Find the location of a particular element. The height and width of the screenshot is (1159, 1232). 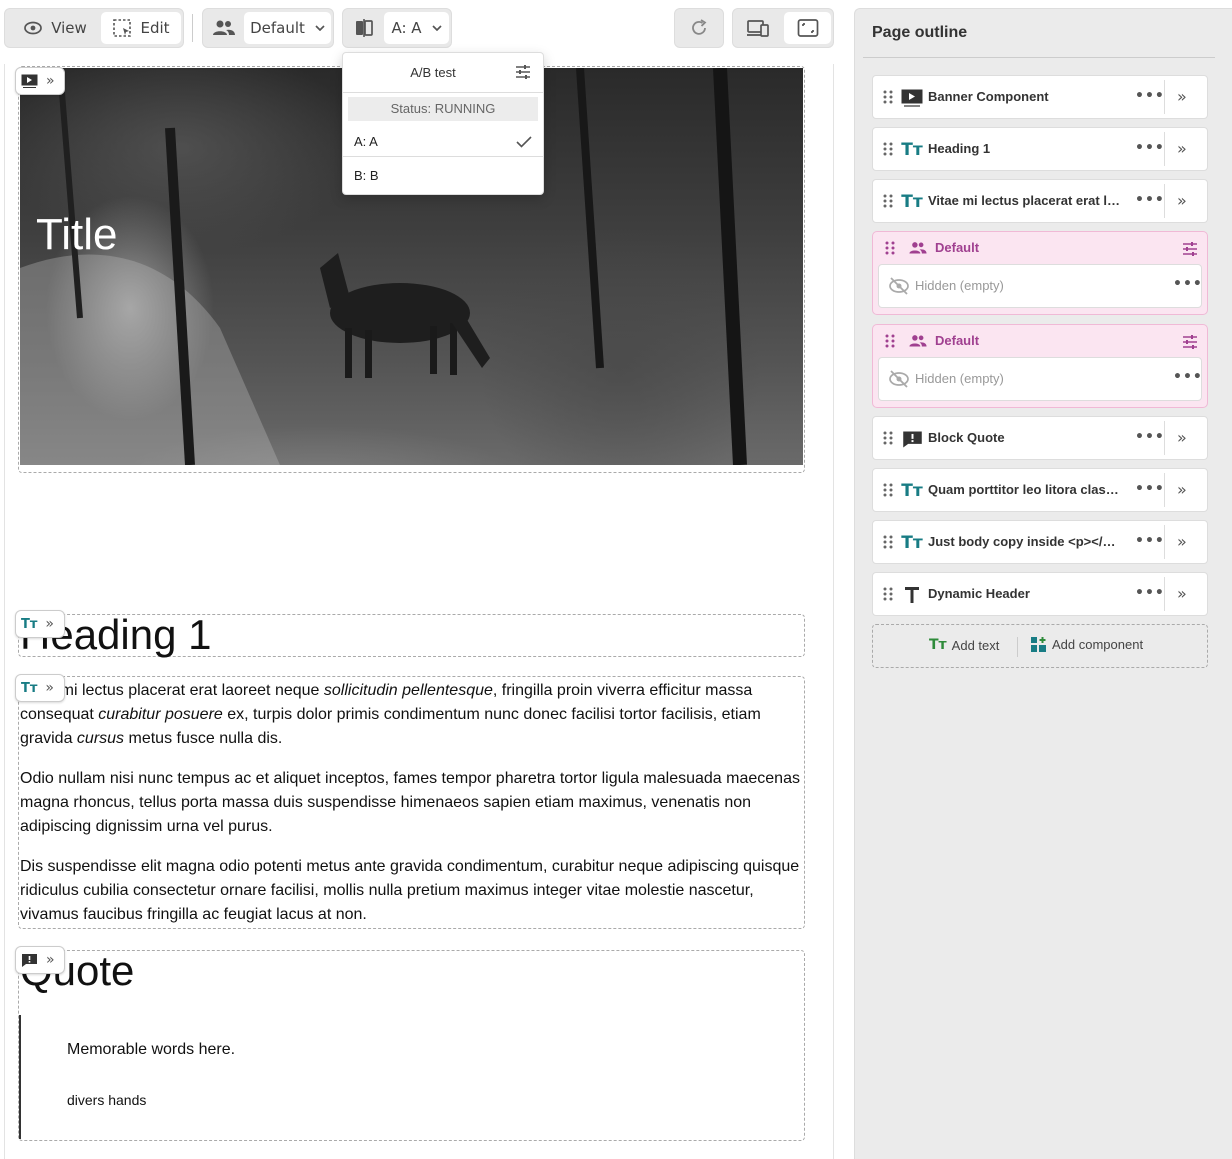

outline-title: Page outline is located at coordinates (920, 32).